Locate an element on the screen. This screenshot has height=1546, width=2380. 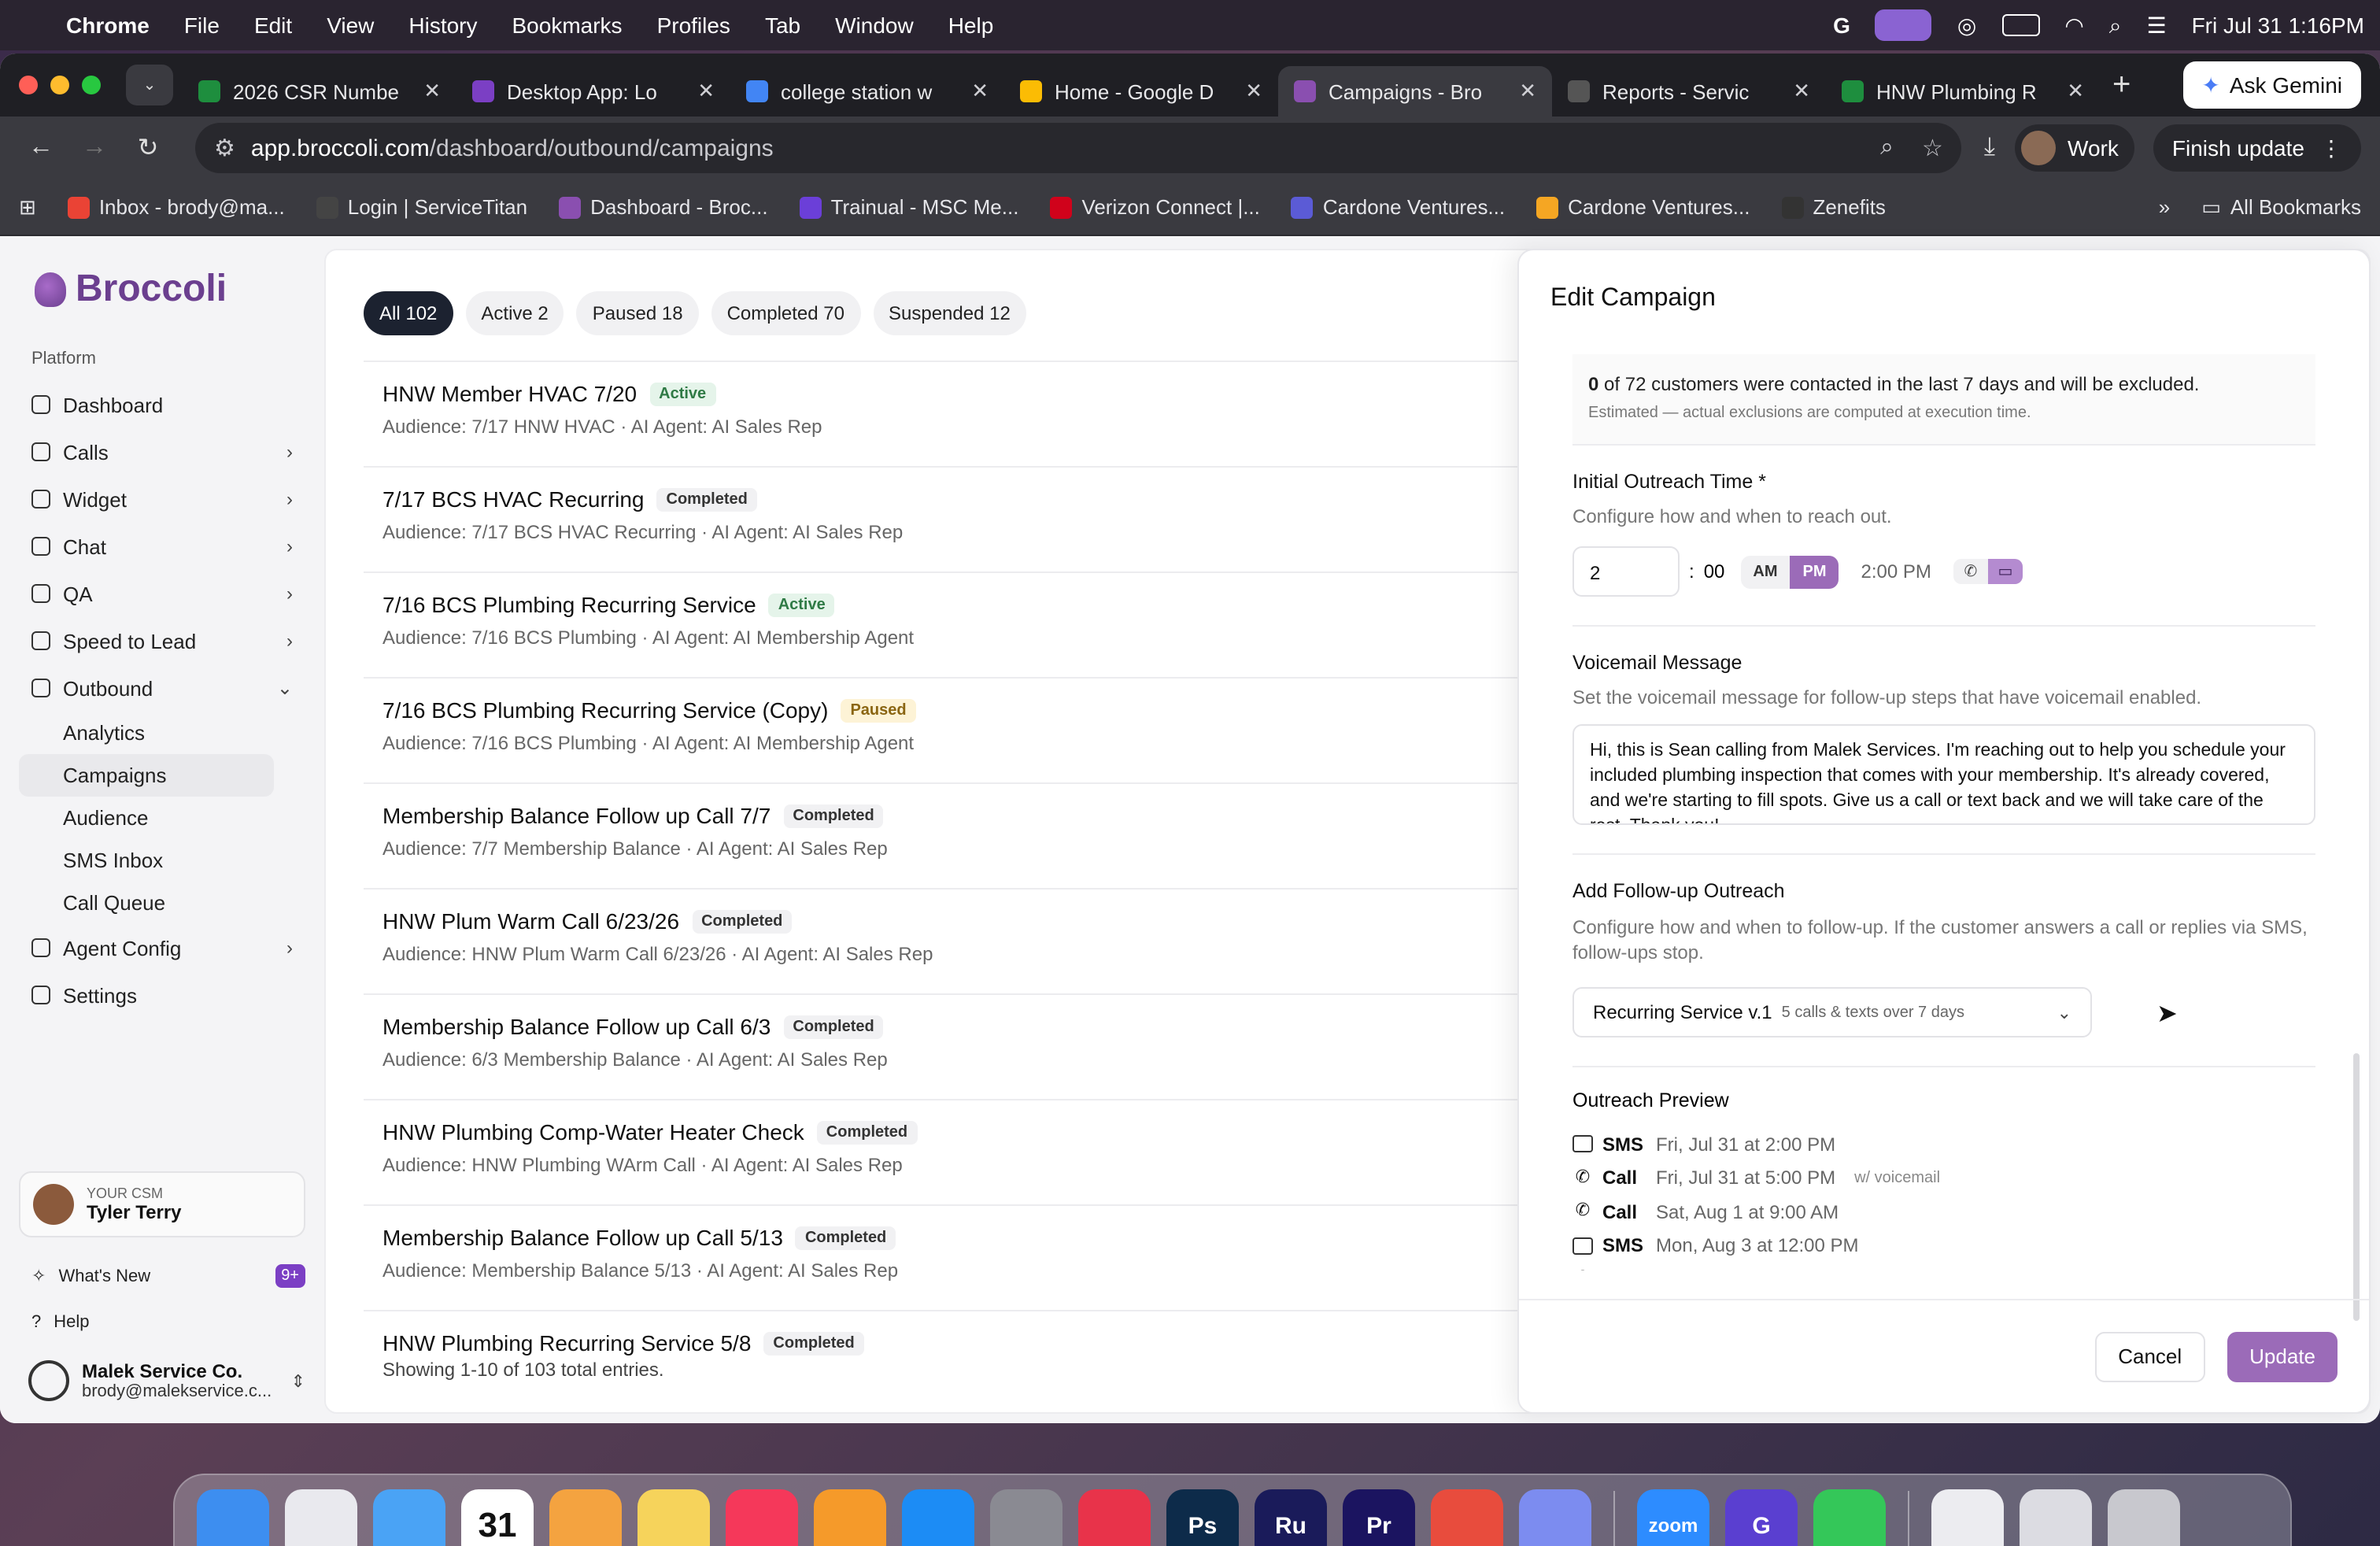
pages-icon is located at coordinates (850, 1517).